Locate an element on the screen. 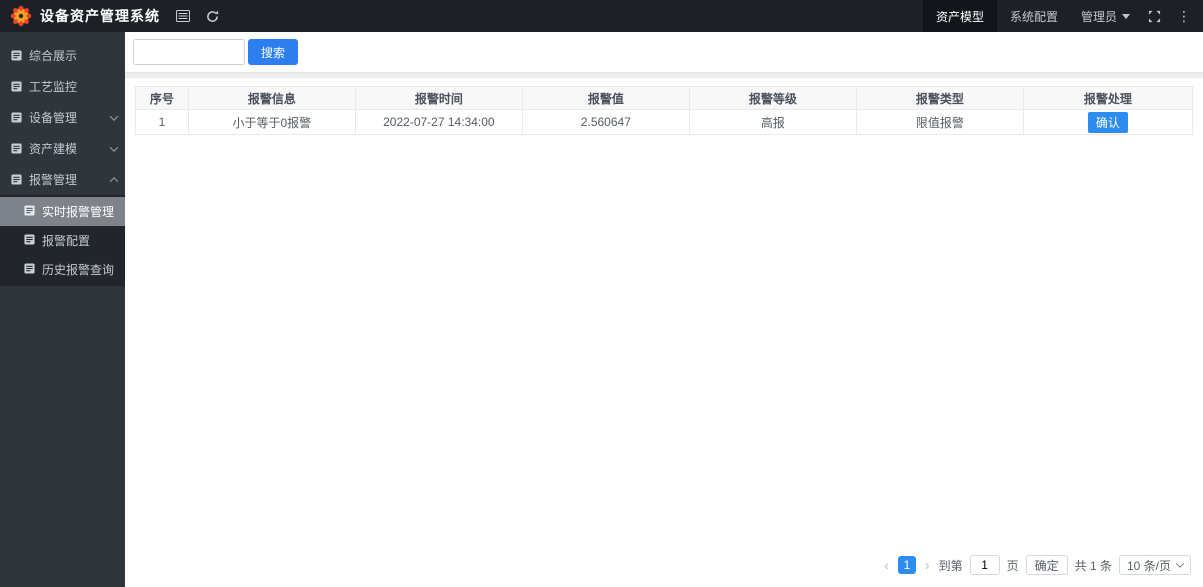 The width and height of the screenshot is (1203, 587). sidebar-item-device-mgmt: 设备管理 is located at coordinates (62, 117).